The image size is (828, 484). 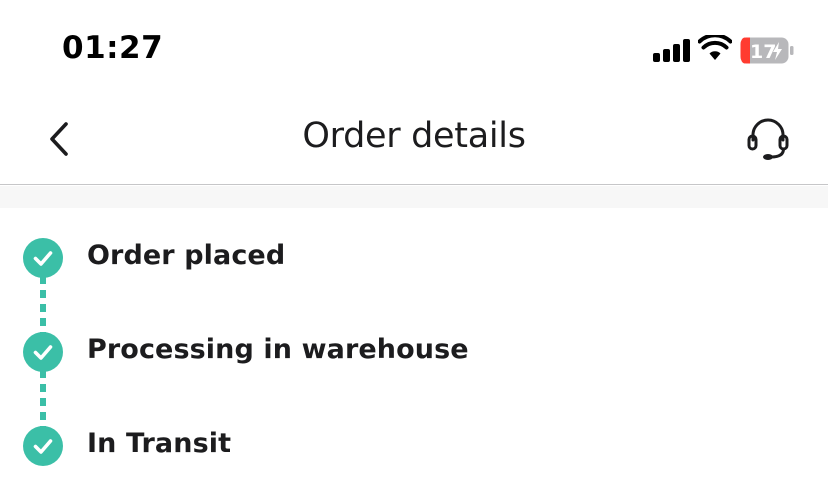 I want to click on timeline-step-in-transit: In Transit, so click(x=414, y=446).